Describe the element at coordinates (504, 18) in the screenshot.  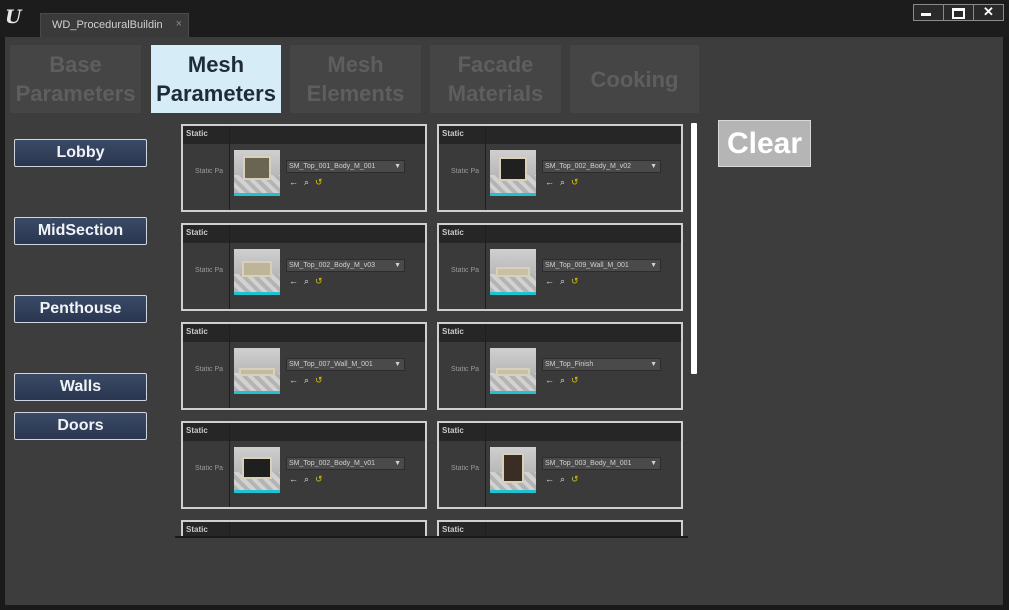
I see `title-bar: U WD_ProceduralBuildin ×` at that location.